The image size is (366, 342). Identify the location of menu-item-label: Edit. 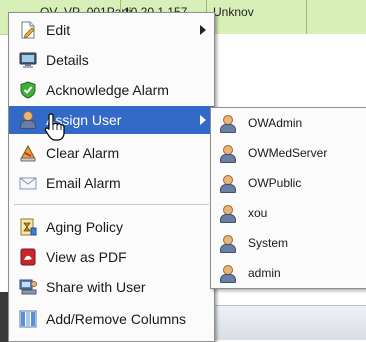
(58, 30).